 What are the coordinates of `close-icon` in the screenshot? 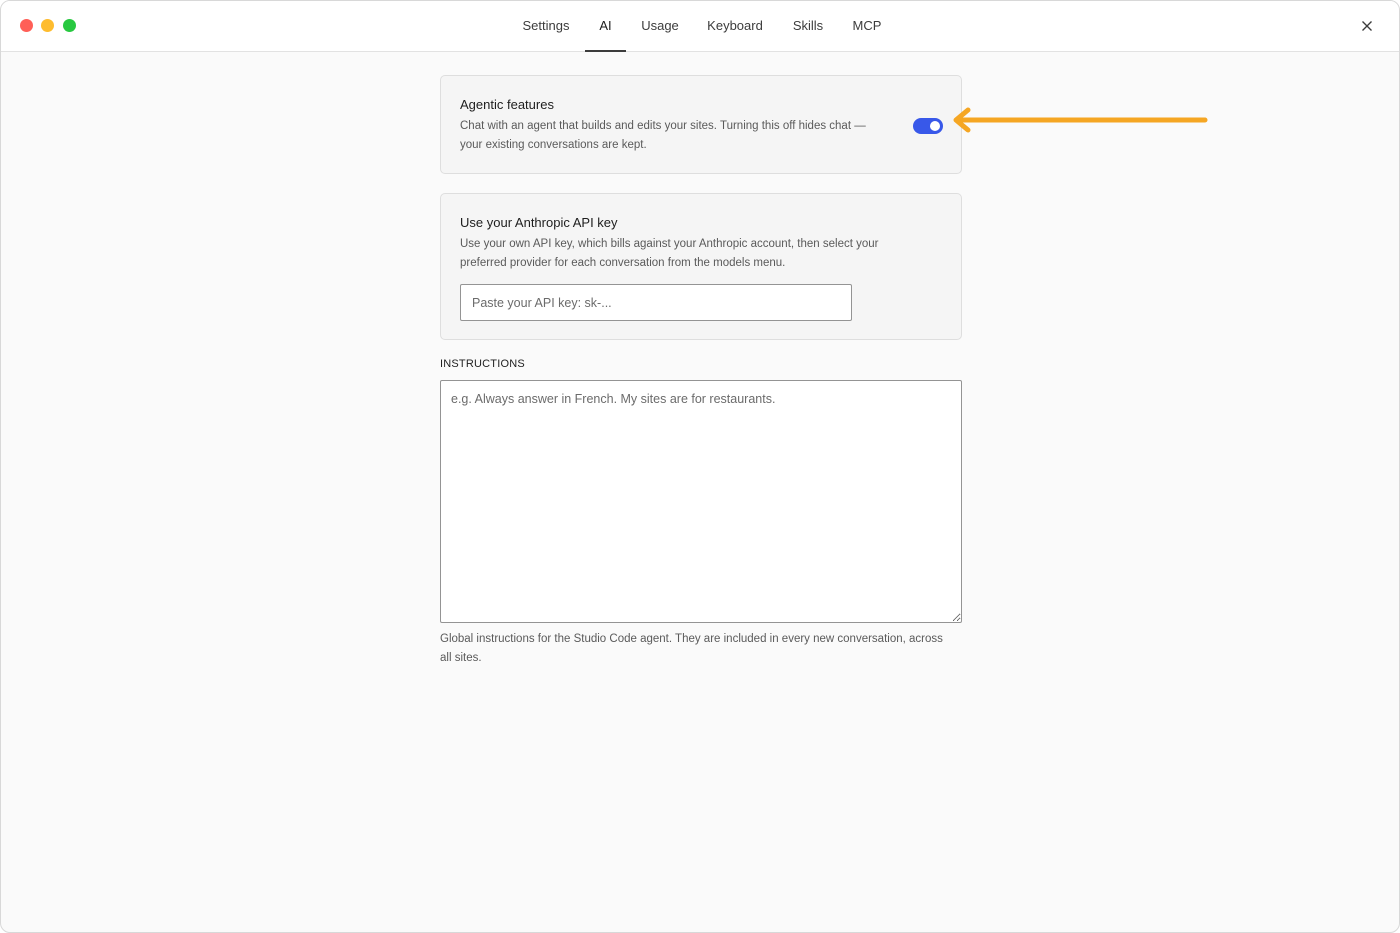 It's located at (1367, 26).